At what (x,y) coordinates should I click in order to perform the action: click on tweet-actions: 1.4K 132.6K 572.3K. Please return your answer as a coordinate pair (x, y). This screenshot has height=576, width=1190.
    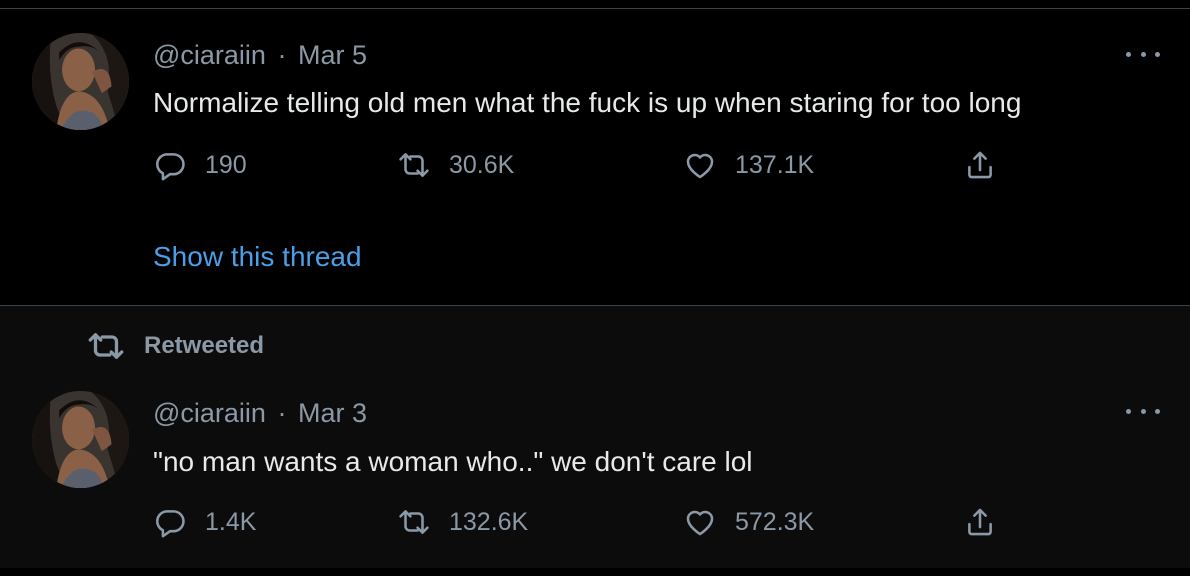
    Looking at the image, I should click on (578, 522).